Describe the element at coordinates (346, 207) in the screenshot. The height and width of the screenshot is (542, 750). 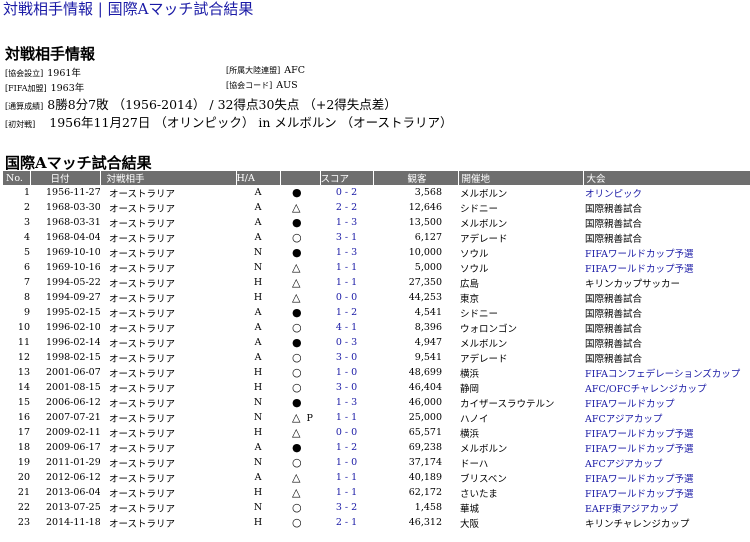
I see `row-score: 2 - 2` at that location.